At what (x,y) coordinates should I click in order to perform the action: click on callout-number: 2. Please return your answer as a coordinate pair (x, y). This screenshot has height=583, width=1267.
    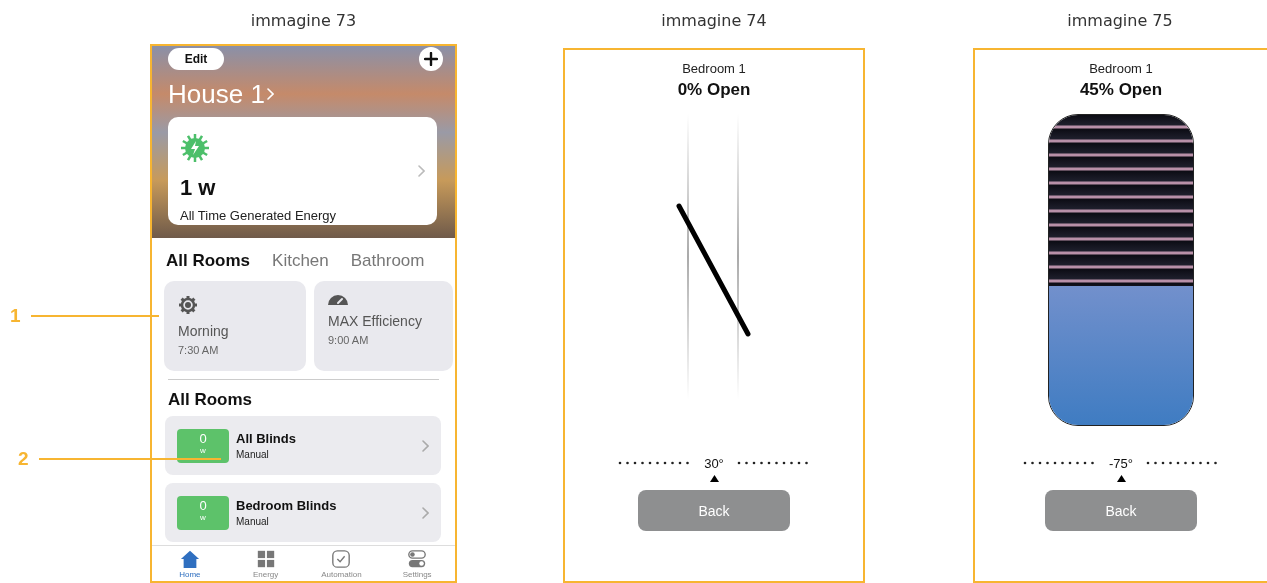
    Looking at the image, I should click on (23, 459).